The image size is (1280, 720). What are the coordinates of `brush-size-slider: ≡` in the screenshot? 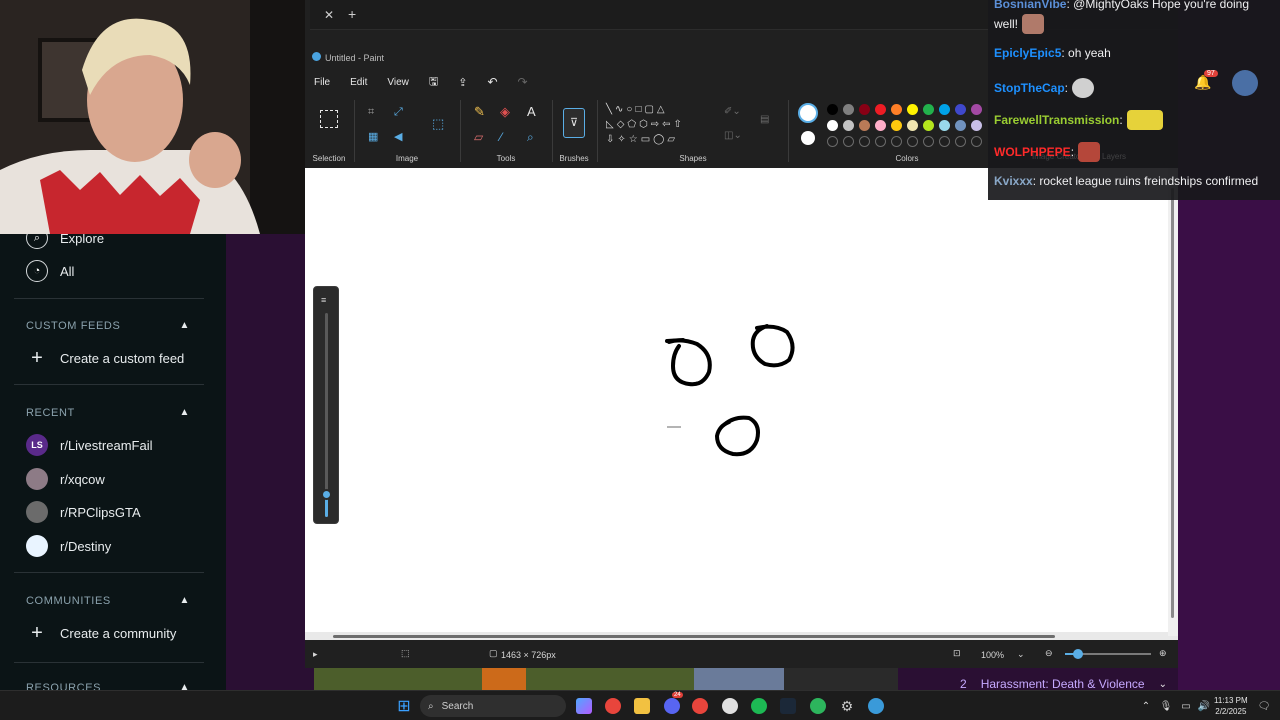 It's located at (326, 405).